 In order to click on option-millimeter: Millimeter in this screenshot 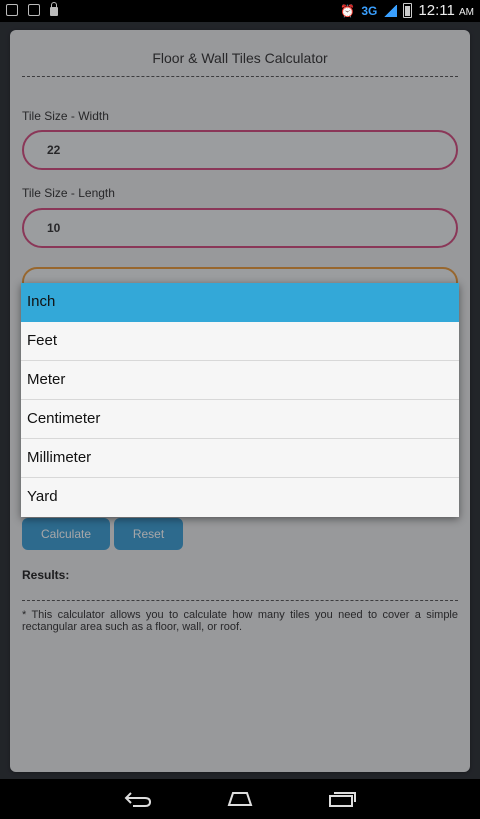, I will do `click(240, 458)`.